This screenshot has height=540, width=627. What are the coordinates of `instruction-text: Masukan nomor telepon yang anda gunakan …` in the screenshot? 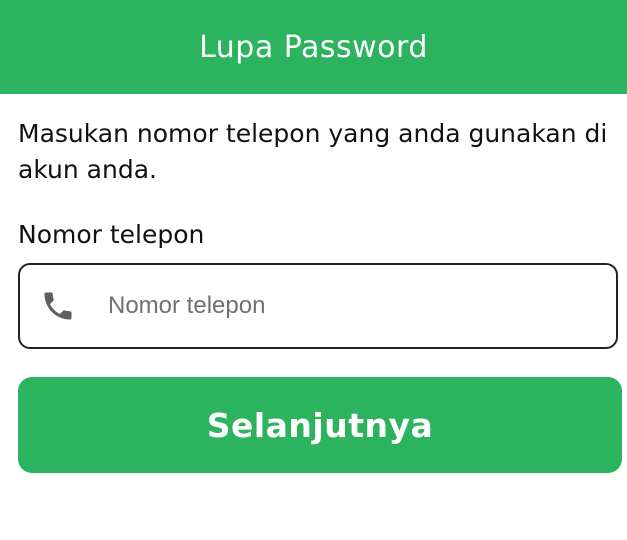 It's located at (313, 151).